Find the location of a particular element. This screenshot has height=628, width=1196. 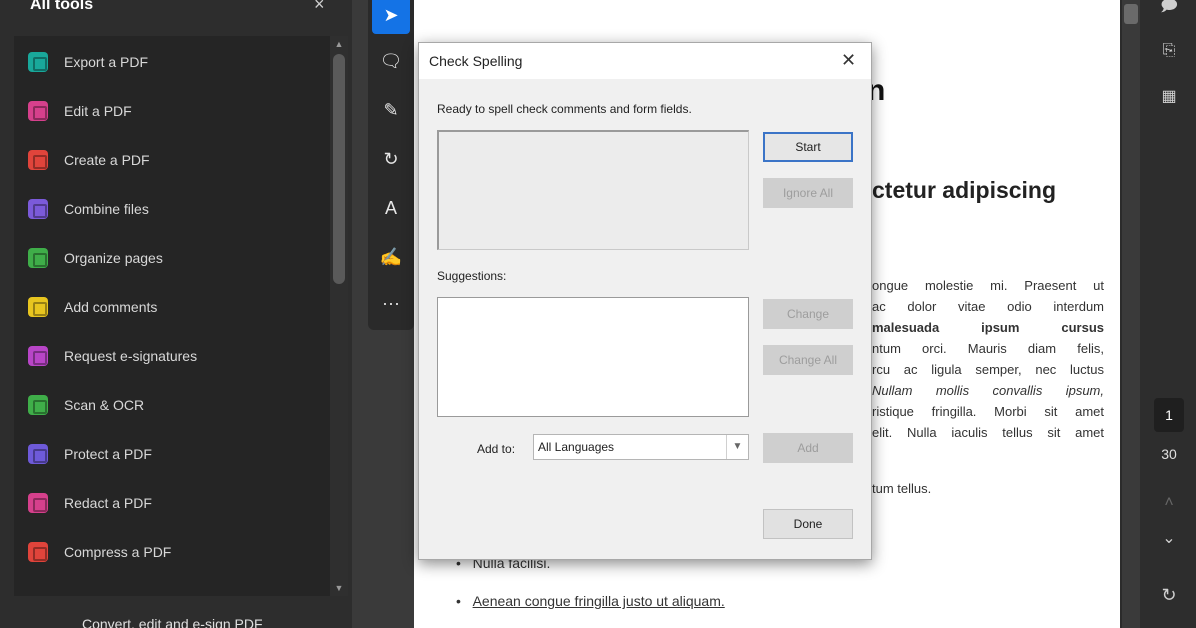

doc-text-line: ongue molestie mi. Praesent ut is located at coordinates (988, 285).